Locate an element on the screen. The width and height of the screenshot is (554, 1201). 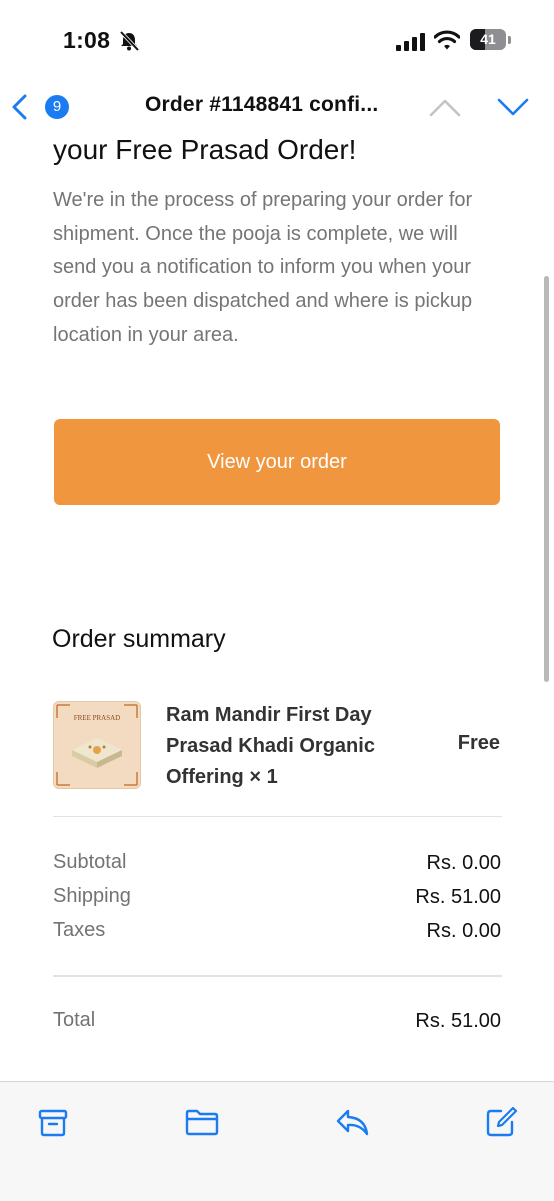
chevron-down-icon is located at coordinates (513, 107).